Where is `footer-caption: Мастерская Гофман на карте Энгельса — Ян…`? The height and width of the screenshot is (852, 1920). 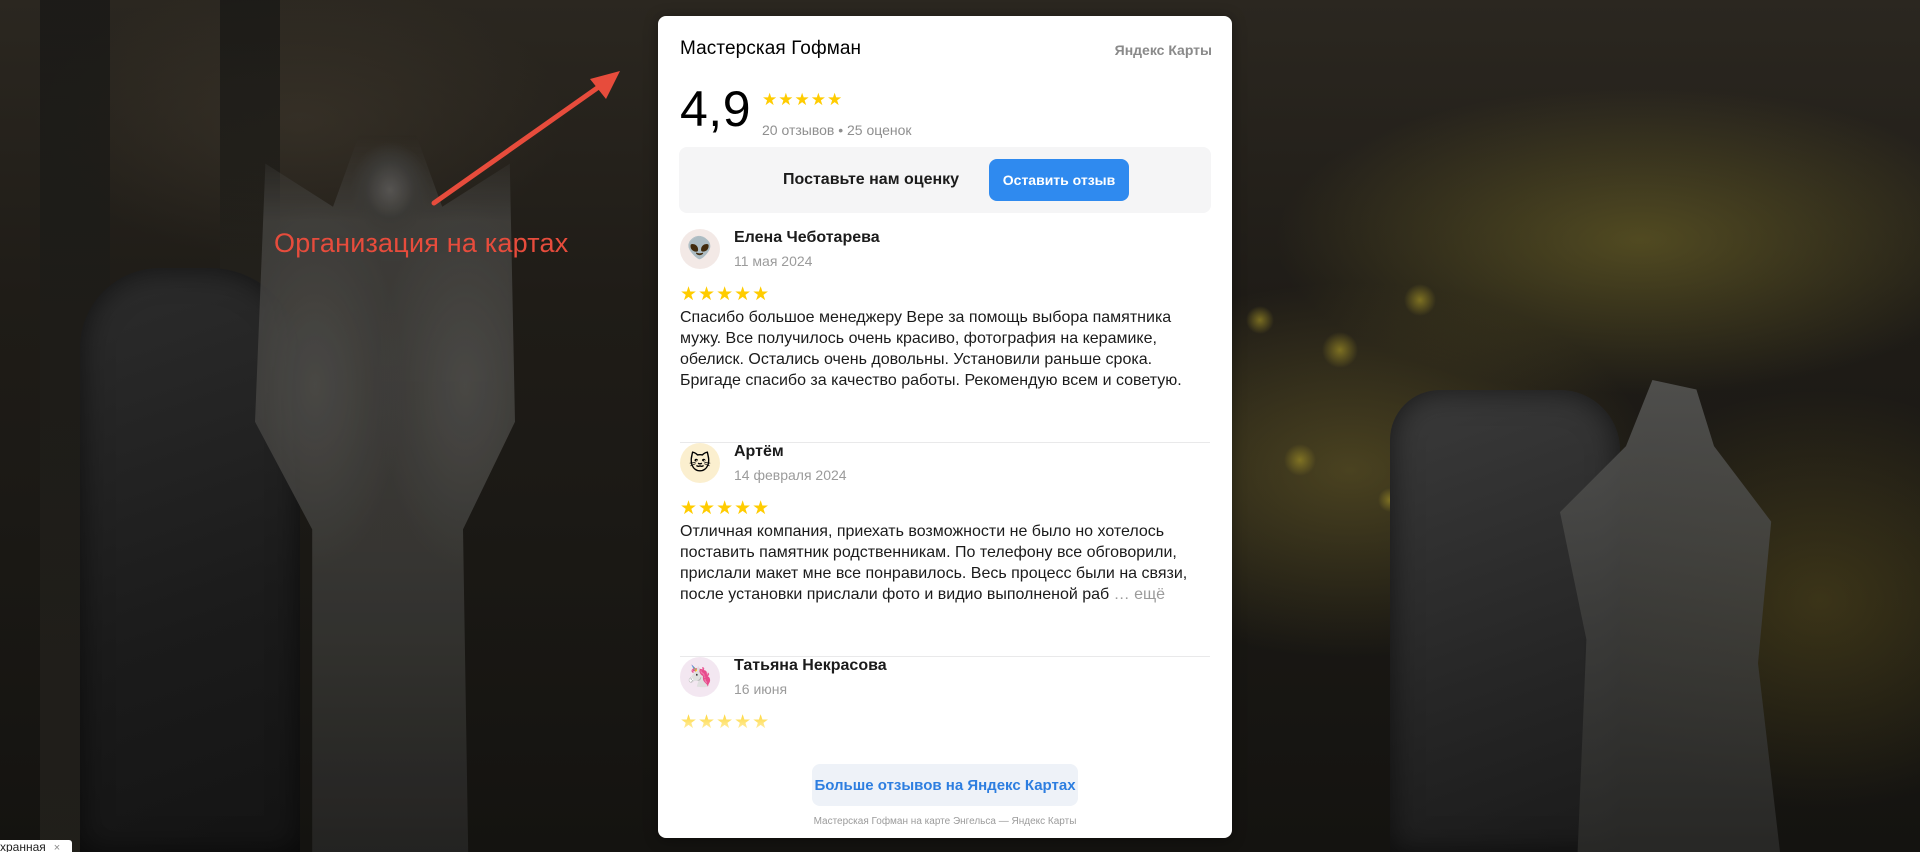
footer-caption: Мастерская Гофман на карте Энгельса — Ян… is located at coordinates (945, 821).